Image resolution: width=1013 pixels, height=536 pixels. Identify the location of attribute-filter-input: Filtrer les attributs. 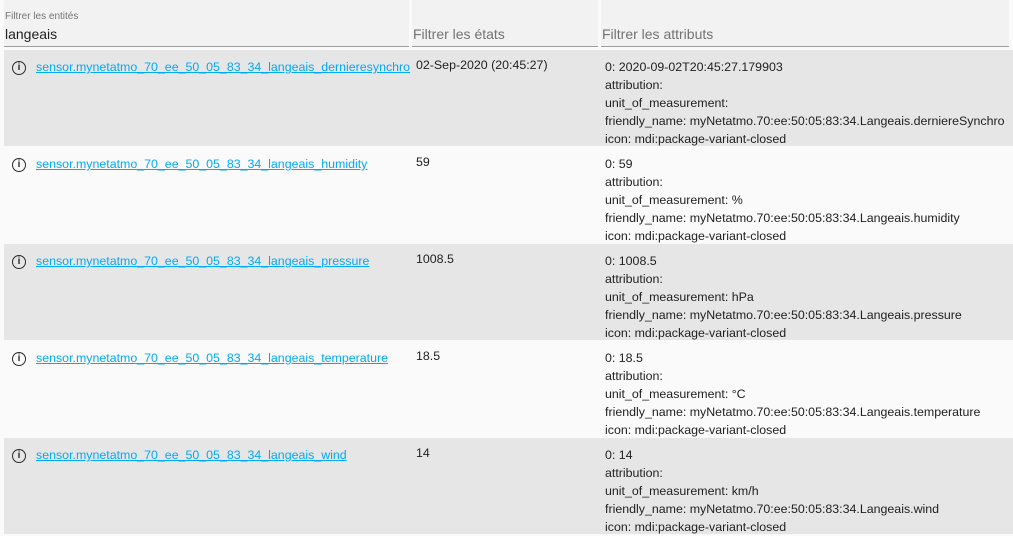
(657, 34).